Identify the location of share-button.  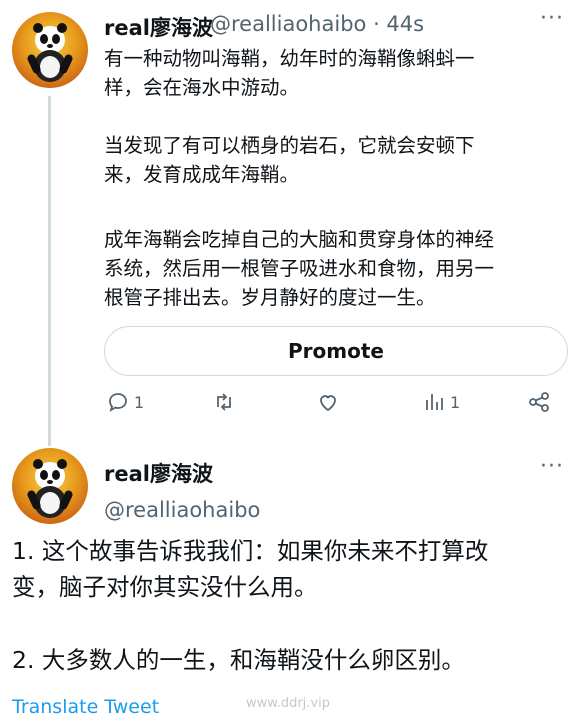
(539, 402).